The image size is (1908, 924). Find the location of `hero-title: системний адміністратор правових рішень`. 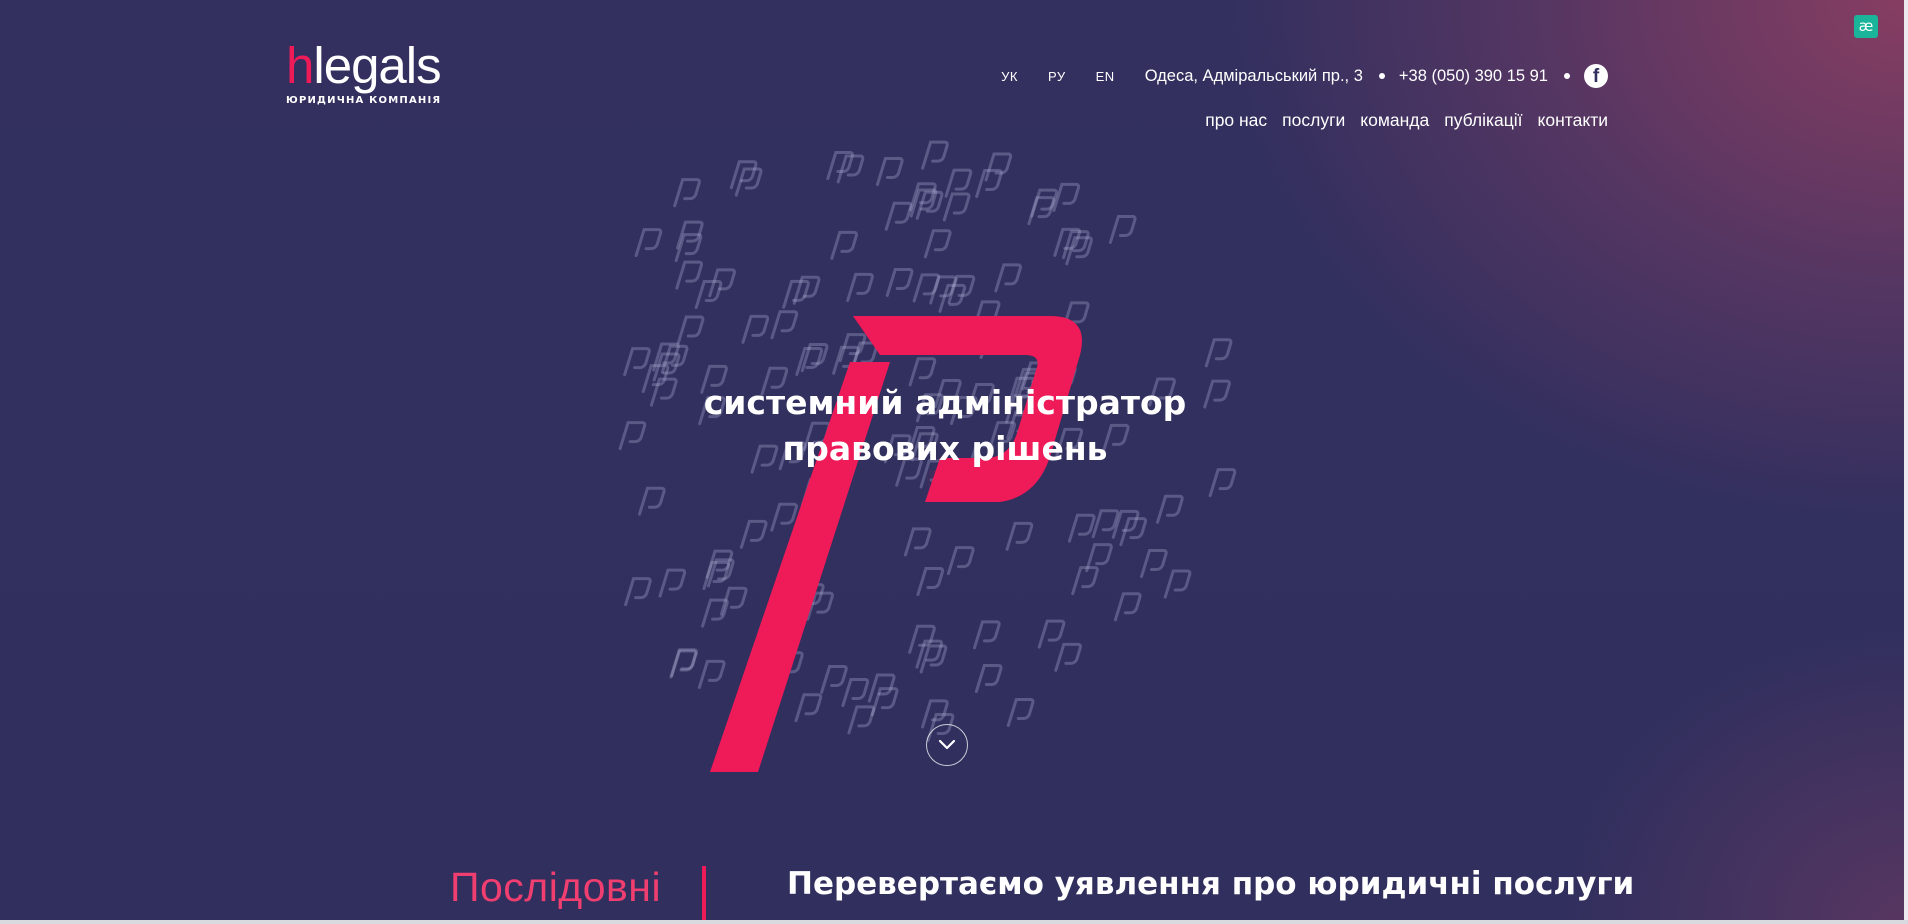

hero-title: системний адміністратор правових рішень is located at coordinates (945, 426).